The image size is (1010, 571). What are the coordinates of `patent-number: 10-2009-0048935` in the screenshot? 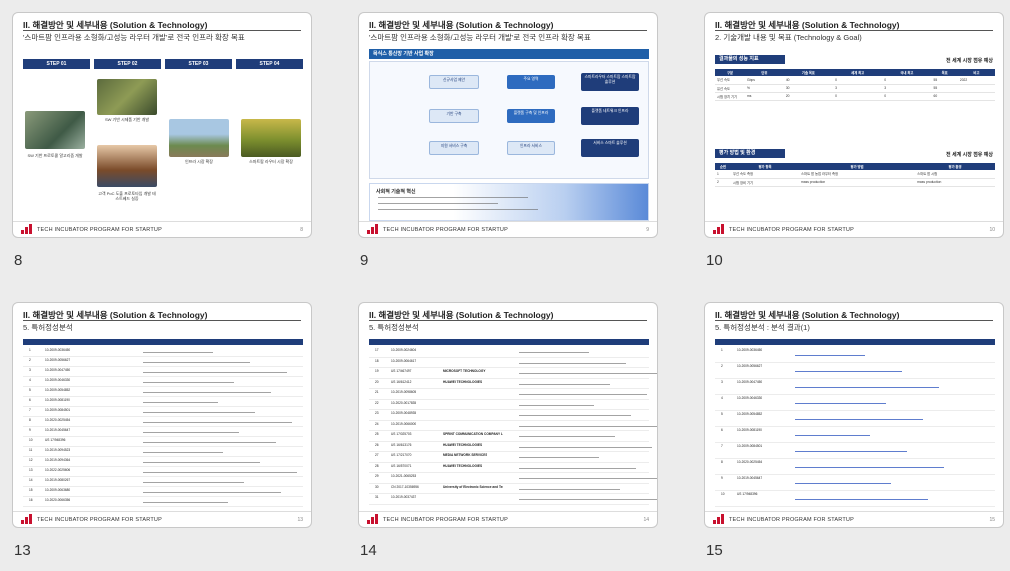 It's located at (404, 413).